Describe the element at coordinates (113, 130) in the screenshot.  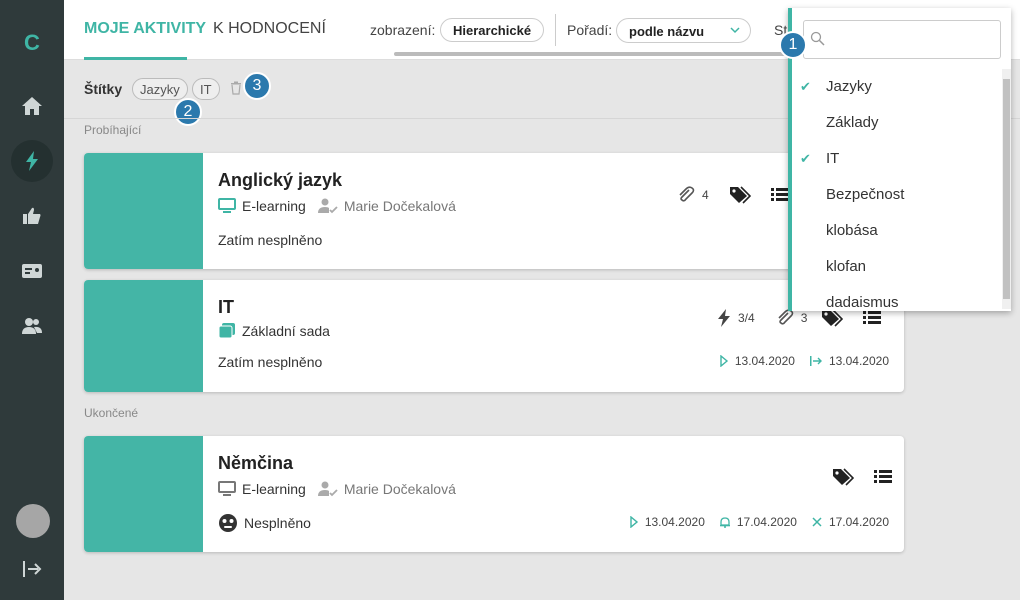
I see `section-ongoing: Probíhající` at that location.